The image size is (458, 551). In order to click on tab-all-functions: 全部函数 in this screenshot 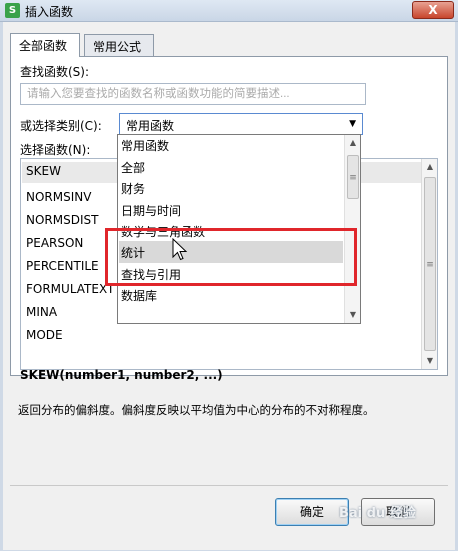, I will do `click(45, 45)`.